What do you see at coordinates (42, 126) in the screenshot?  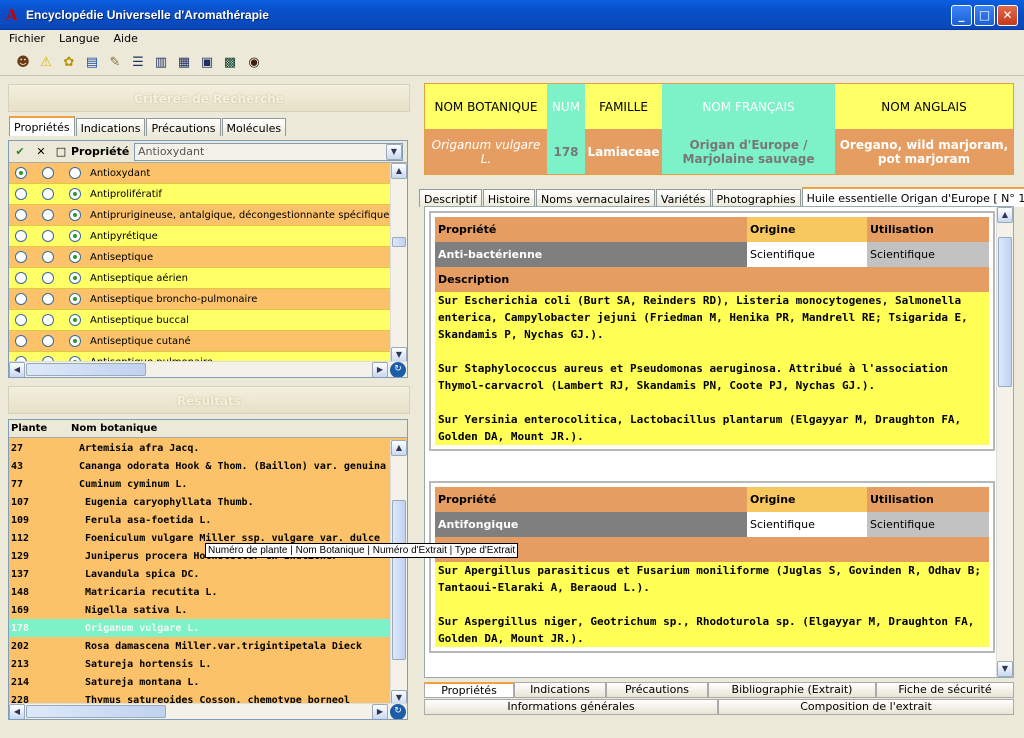 I see `tab-proprietes: Propriétés` at bounding box center [42, 126].